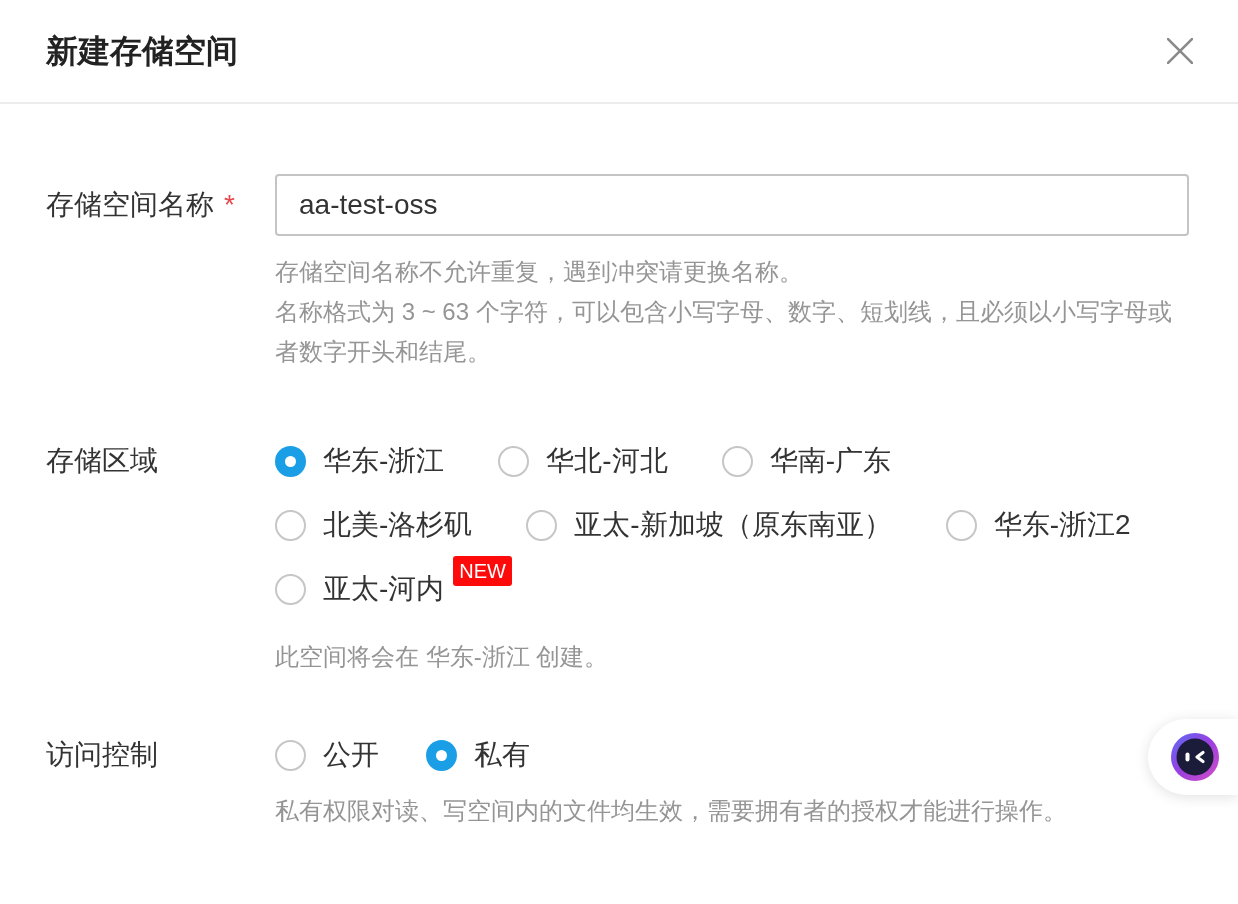  I want to click on field-label: 存储区域, so click(102, 461).